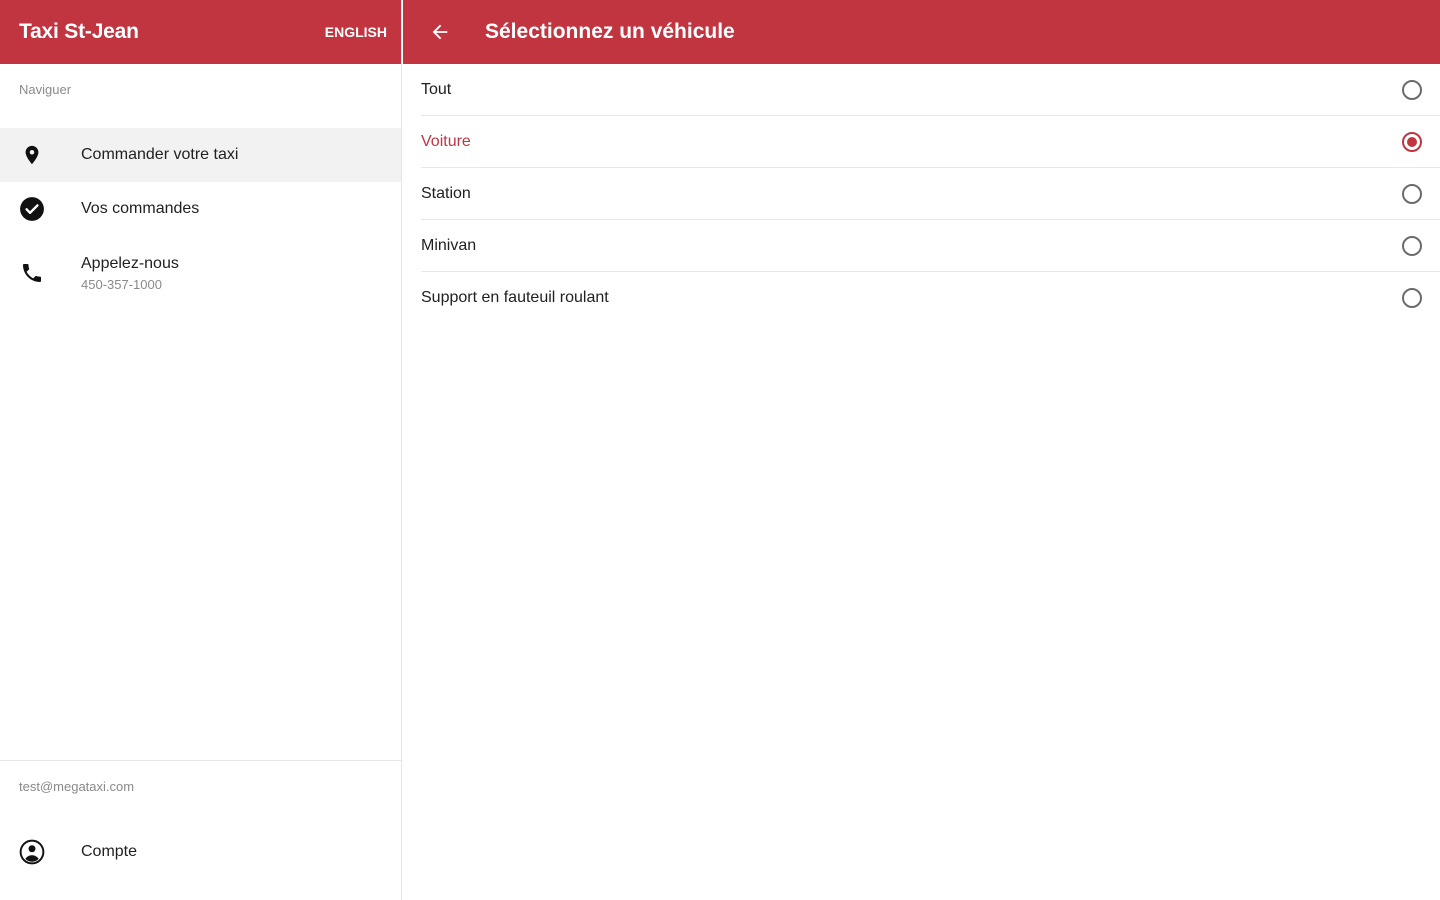 The width and height of the screenshot is (1440, 900). I want to click on account-email: test@megataxi.com, so click(77, 786).